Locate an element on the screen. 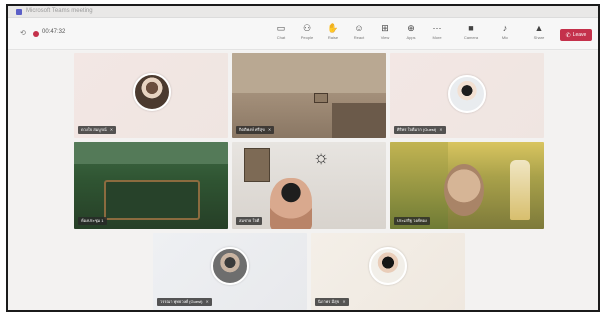 This screenshot has width=606, height=316. participant-tile: ประเสริฐ วงศ์ทอง is located at coordinates (467, 185).